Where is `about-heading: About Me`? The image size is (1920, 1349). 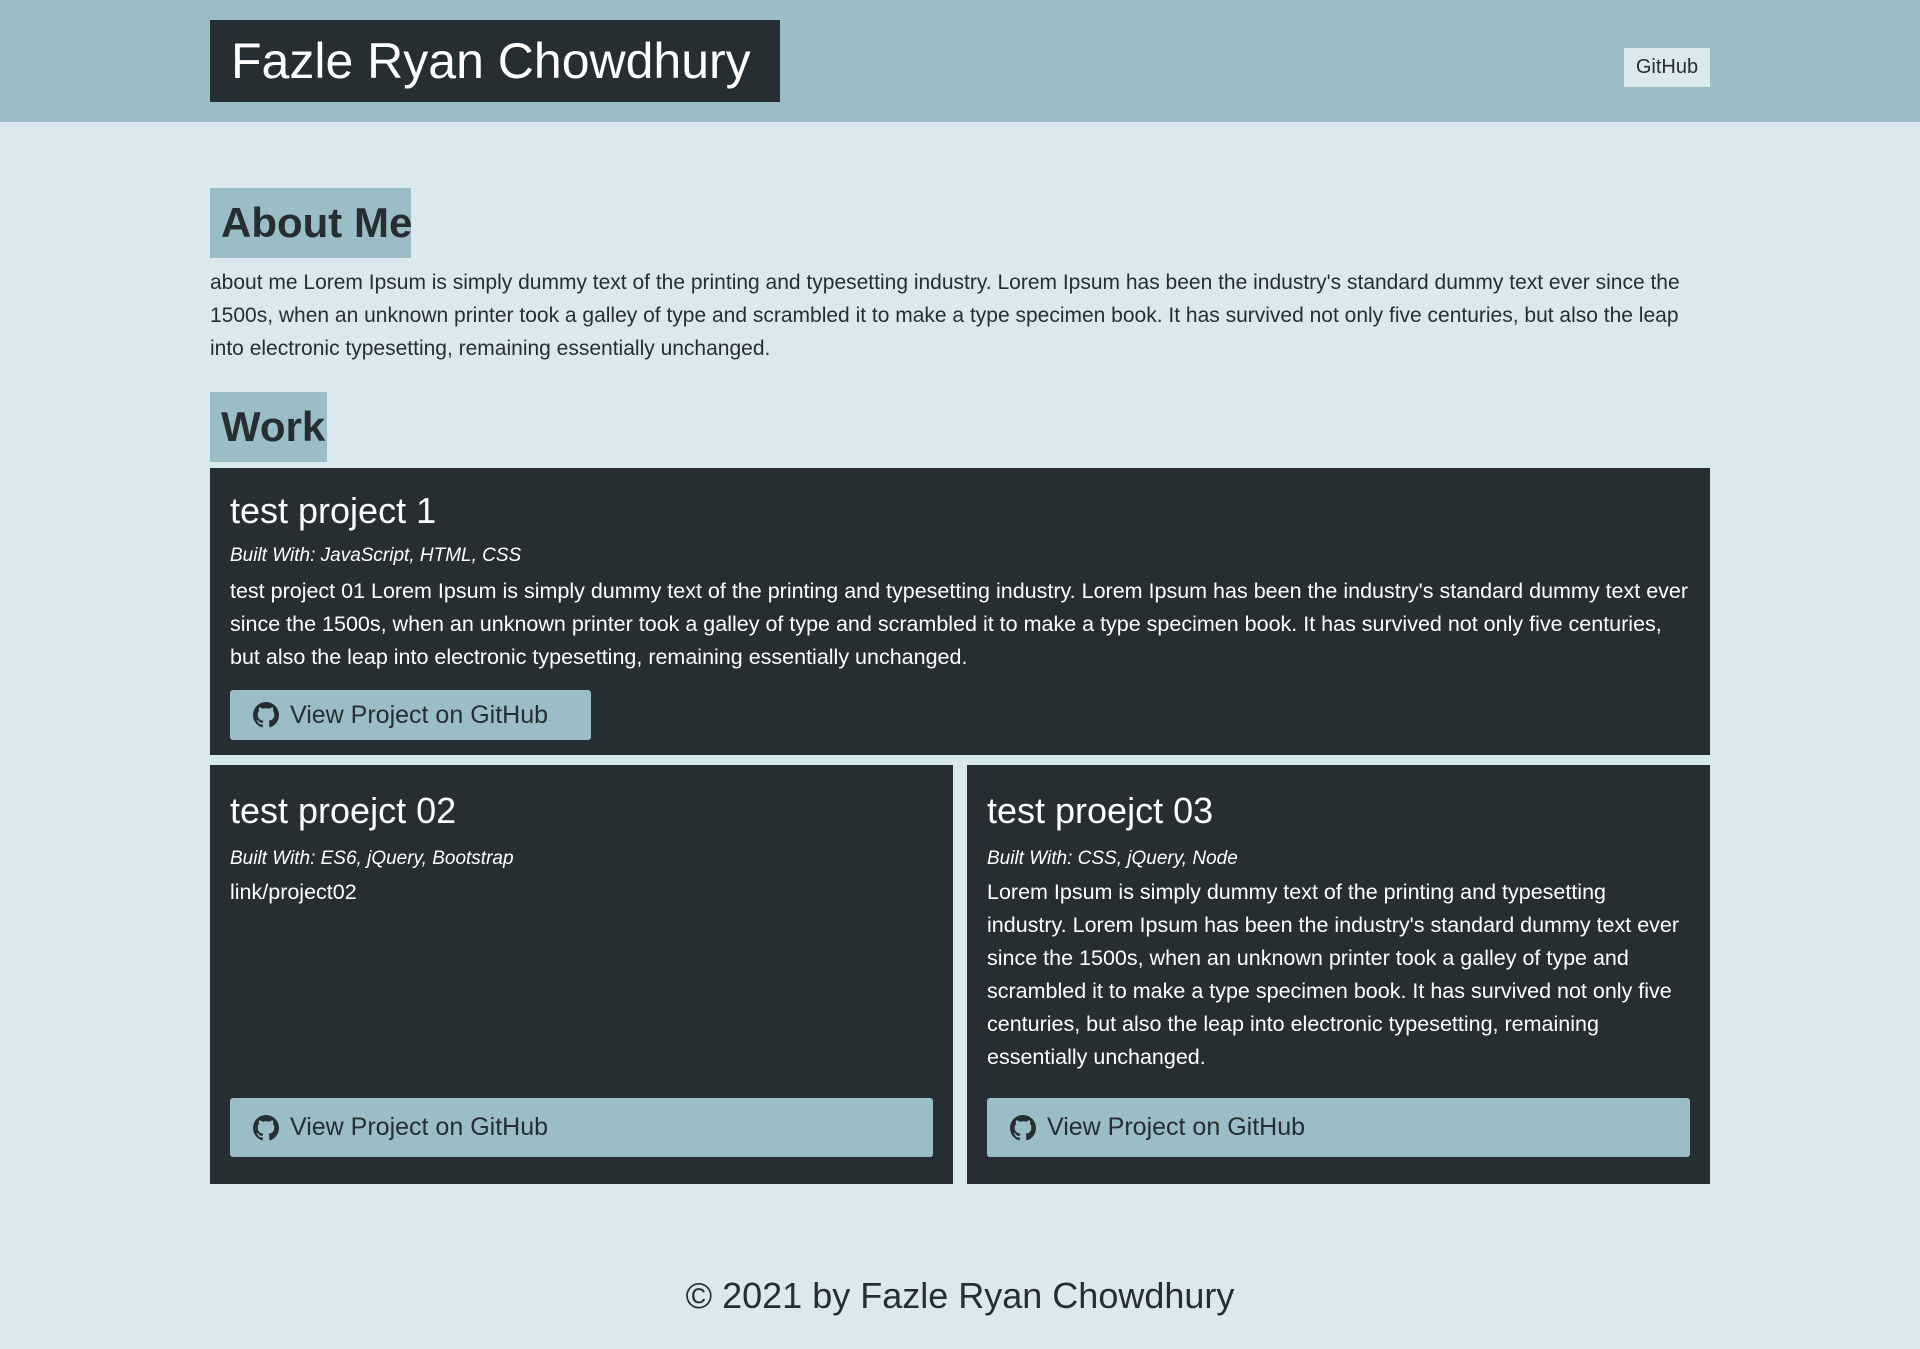
about-heading: About Me is located at coordinates (311, 223).